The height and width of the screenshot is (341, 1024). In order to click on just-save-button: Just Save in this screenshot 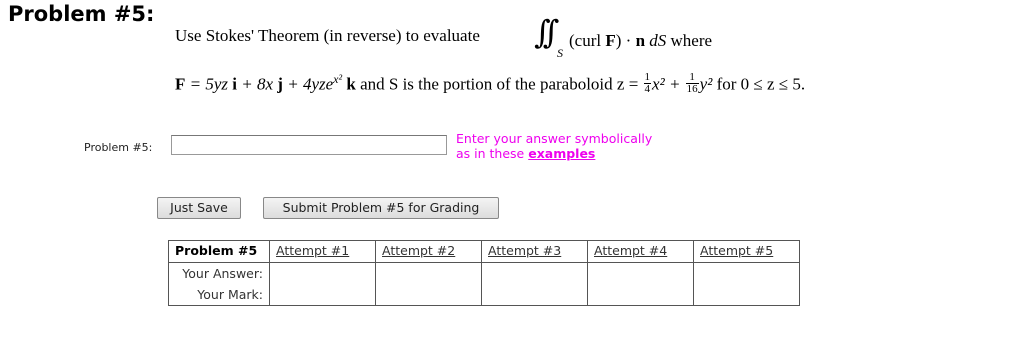, I will do `click(199, 208)`.